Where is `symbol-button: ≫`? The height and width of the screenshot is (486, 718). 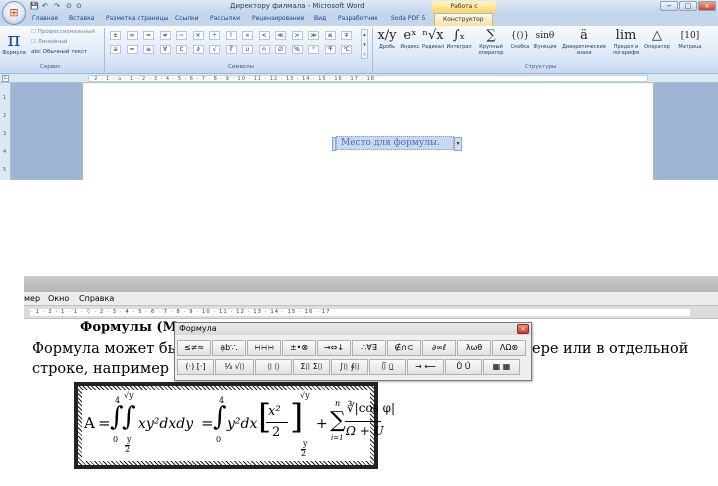
symbol-button: ≫ is located at coordinates (313, 35).